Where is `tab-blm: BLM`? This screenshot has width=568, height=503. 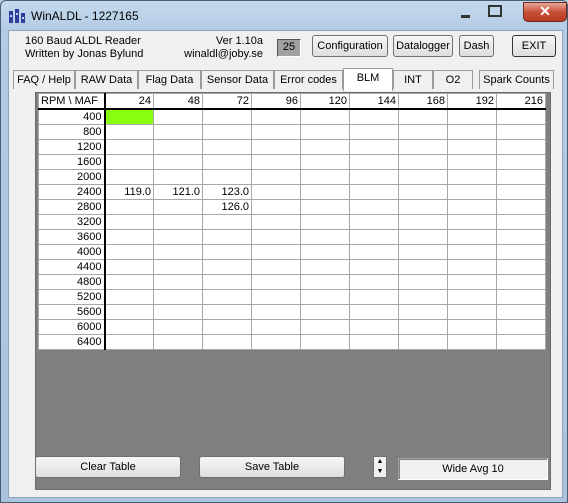 tab-blm: BLM is located at coordinates (368, 79).